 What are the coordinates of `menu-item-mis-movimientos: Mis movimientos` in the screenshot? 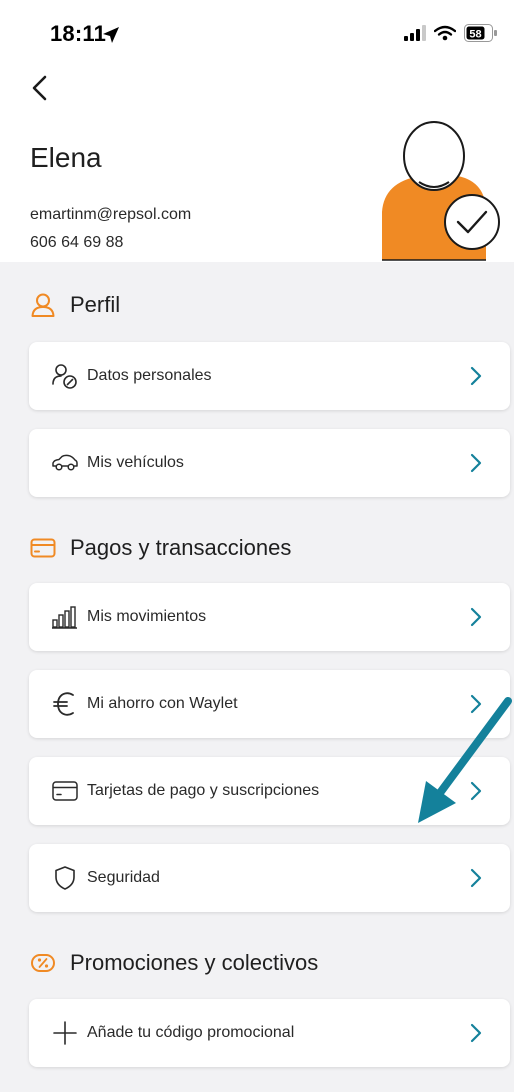 It's located at (269, 617).